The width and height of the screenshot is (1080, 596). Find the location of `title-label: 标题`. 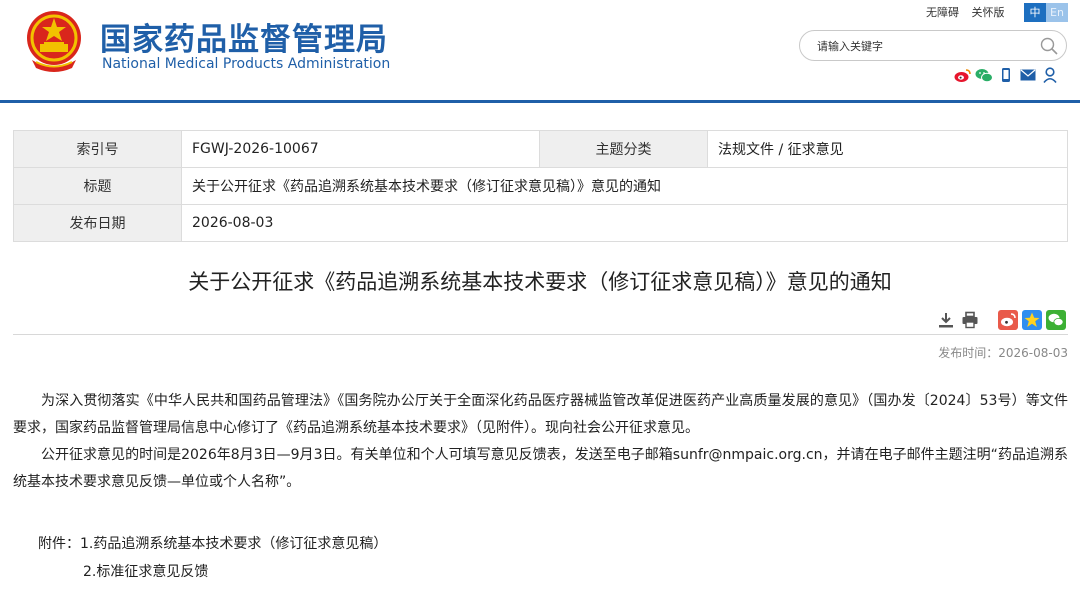

title-label: 标题 is located at coordinates (97, 186).